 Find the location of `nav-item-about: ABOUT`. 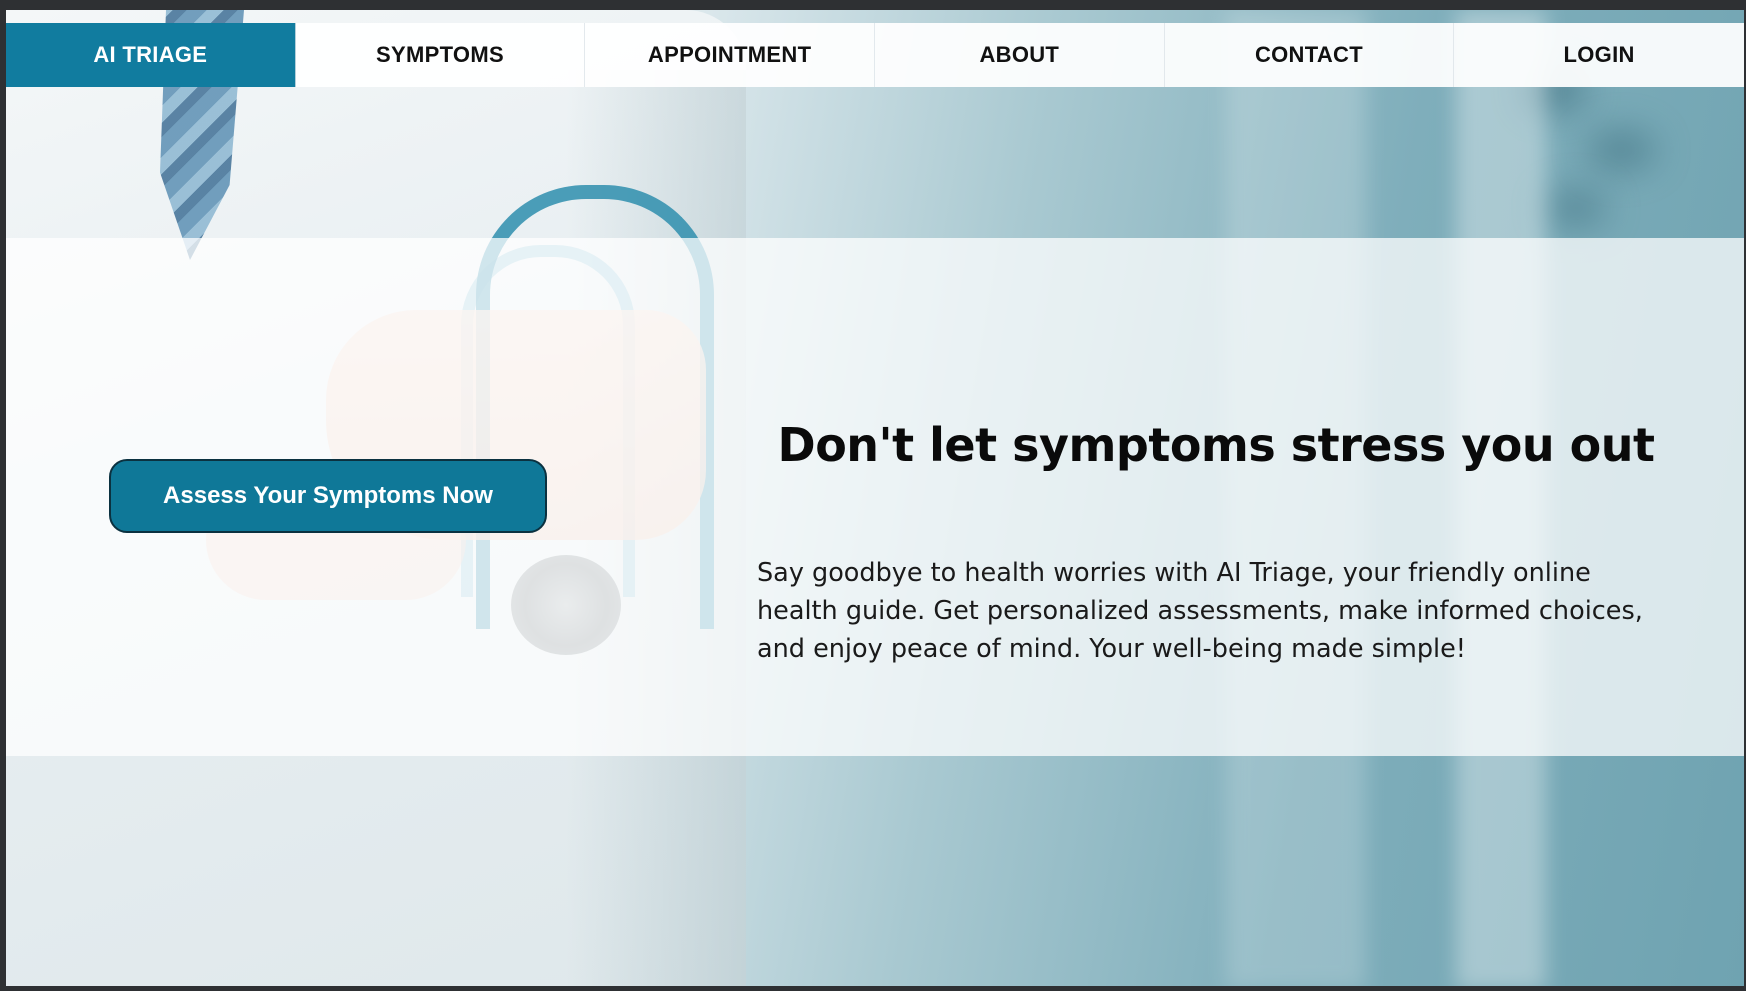

nav-item-about: ABOUT is located at coordinates (1020, 55).